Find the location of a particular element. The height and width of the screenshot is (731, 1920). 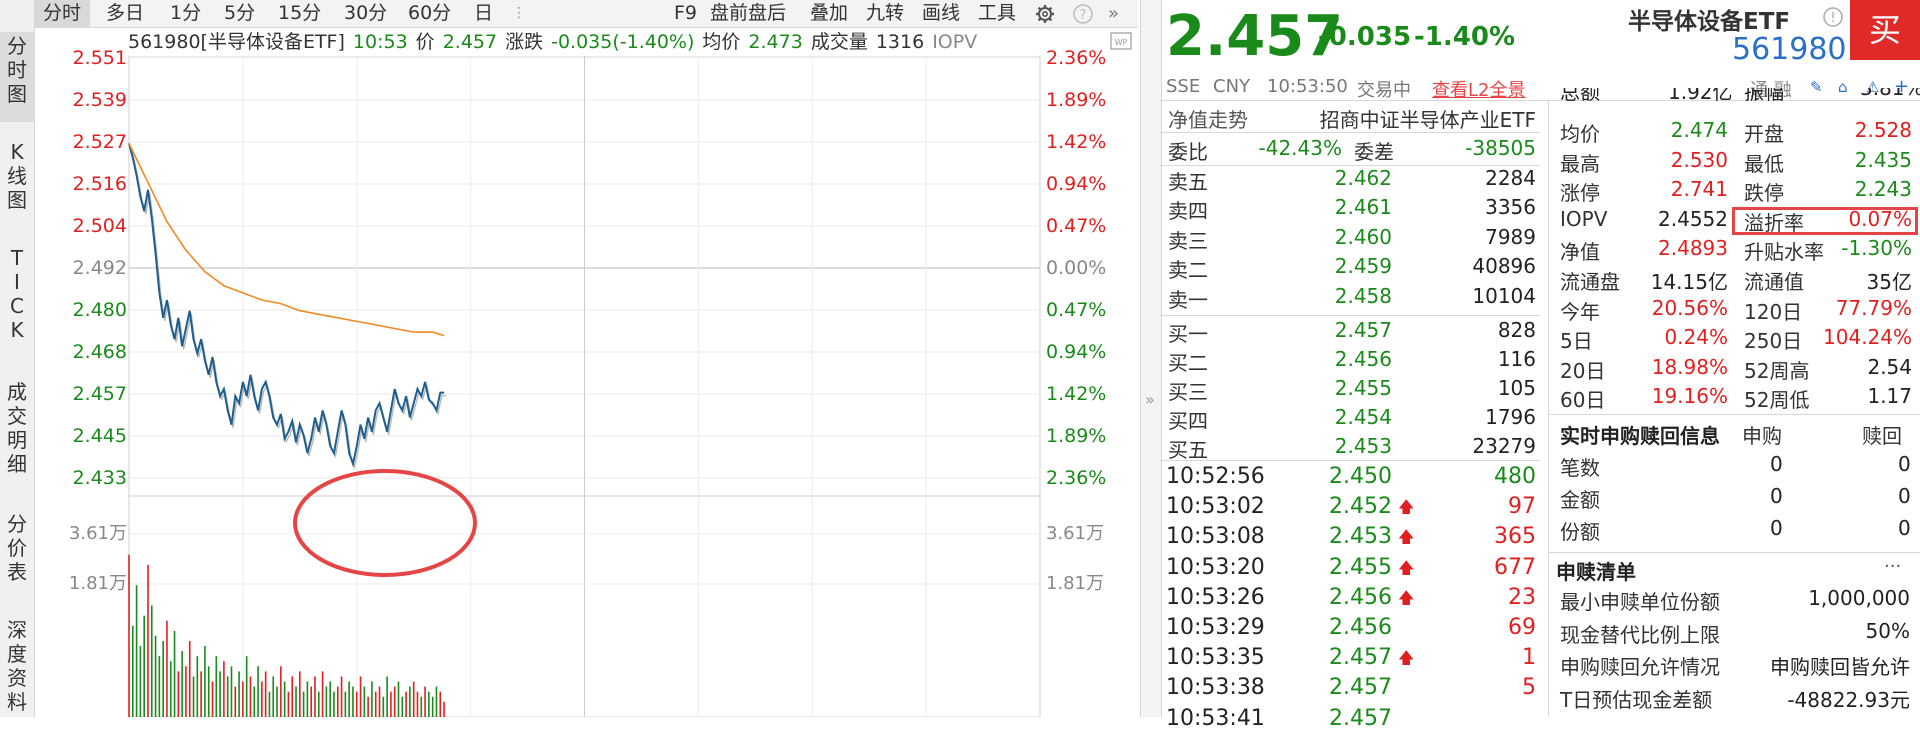

toolbar-premarket: 盘前盘后 is located at coordinates (748, 13).